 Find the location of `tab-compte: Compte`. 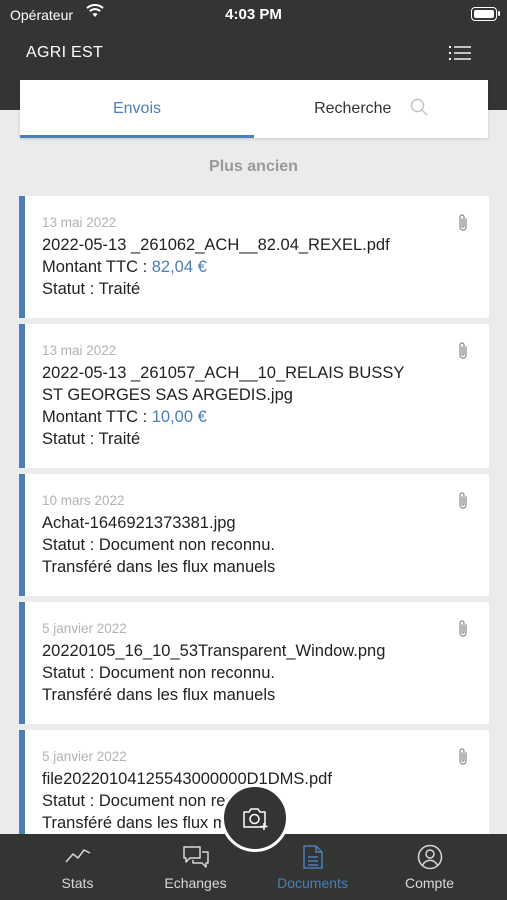

tab-compte: Compte is located at coordinates (429, 867).